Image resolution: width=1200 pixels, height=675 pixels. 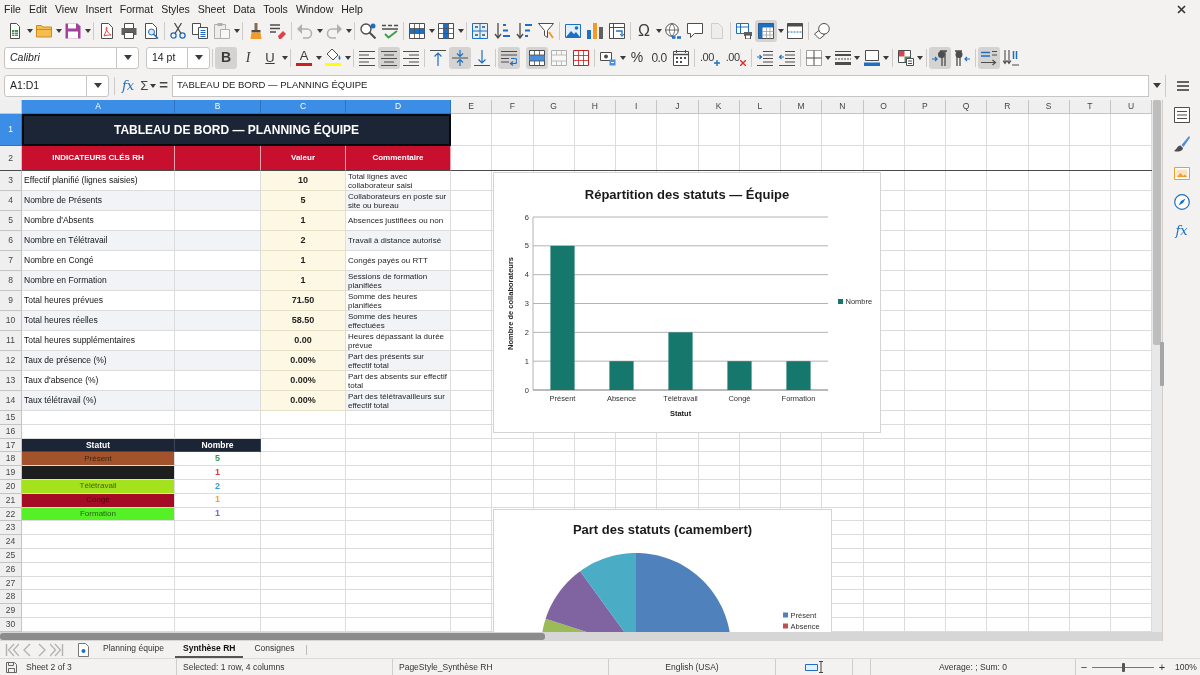 I want to click on new-sheet-icon, so click(x=83, y=649).